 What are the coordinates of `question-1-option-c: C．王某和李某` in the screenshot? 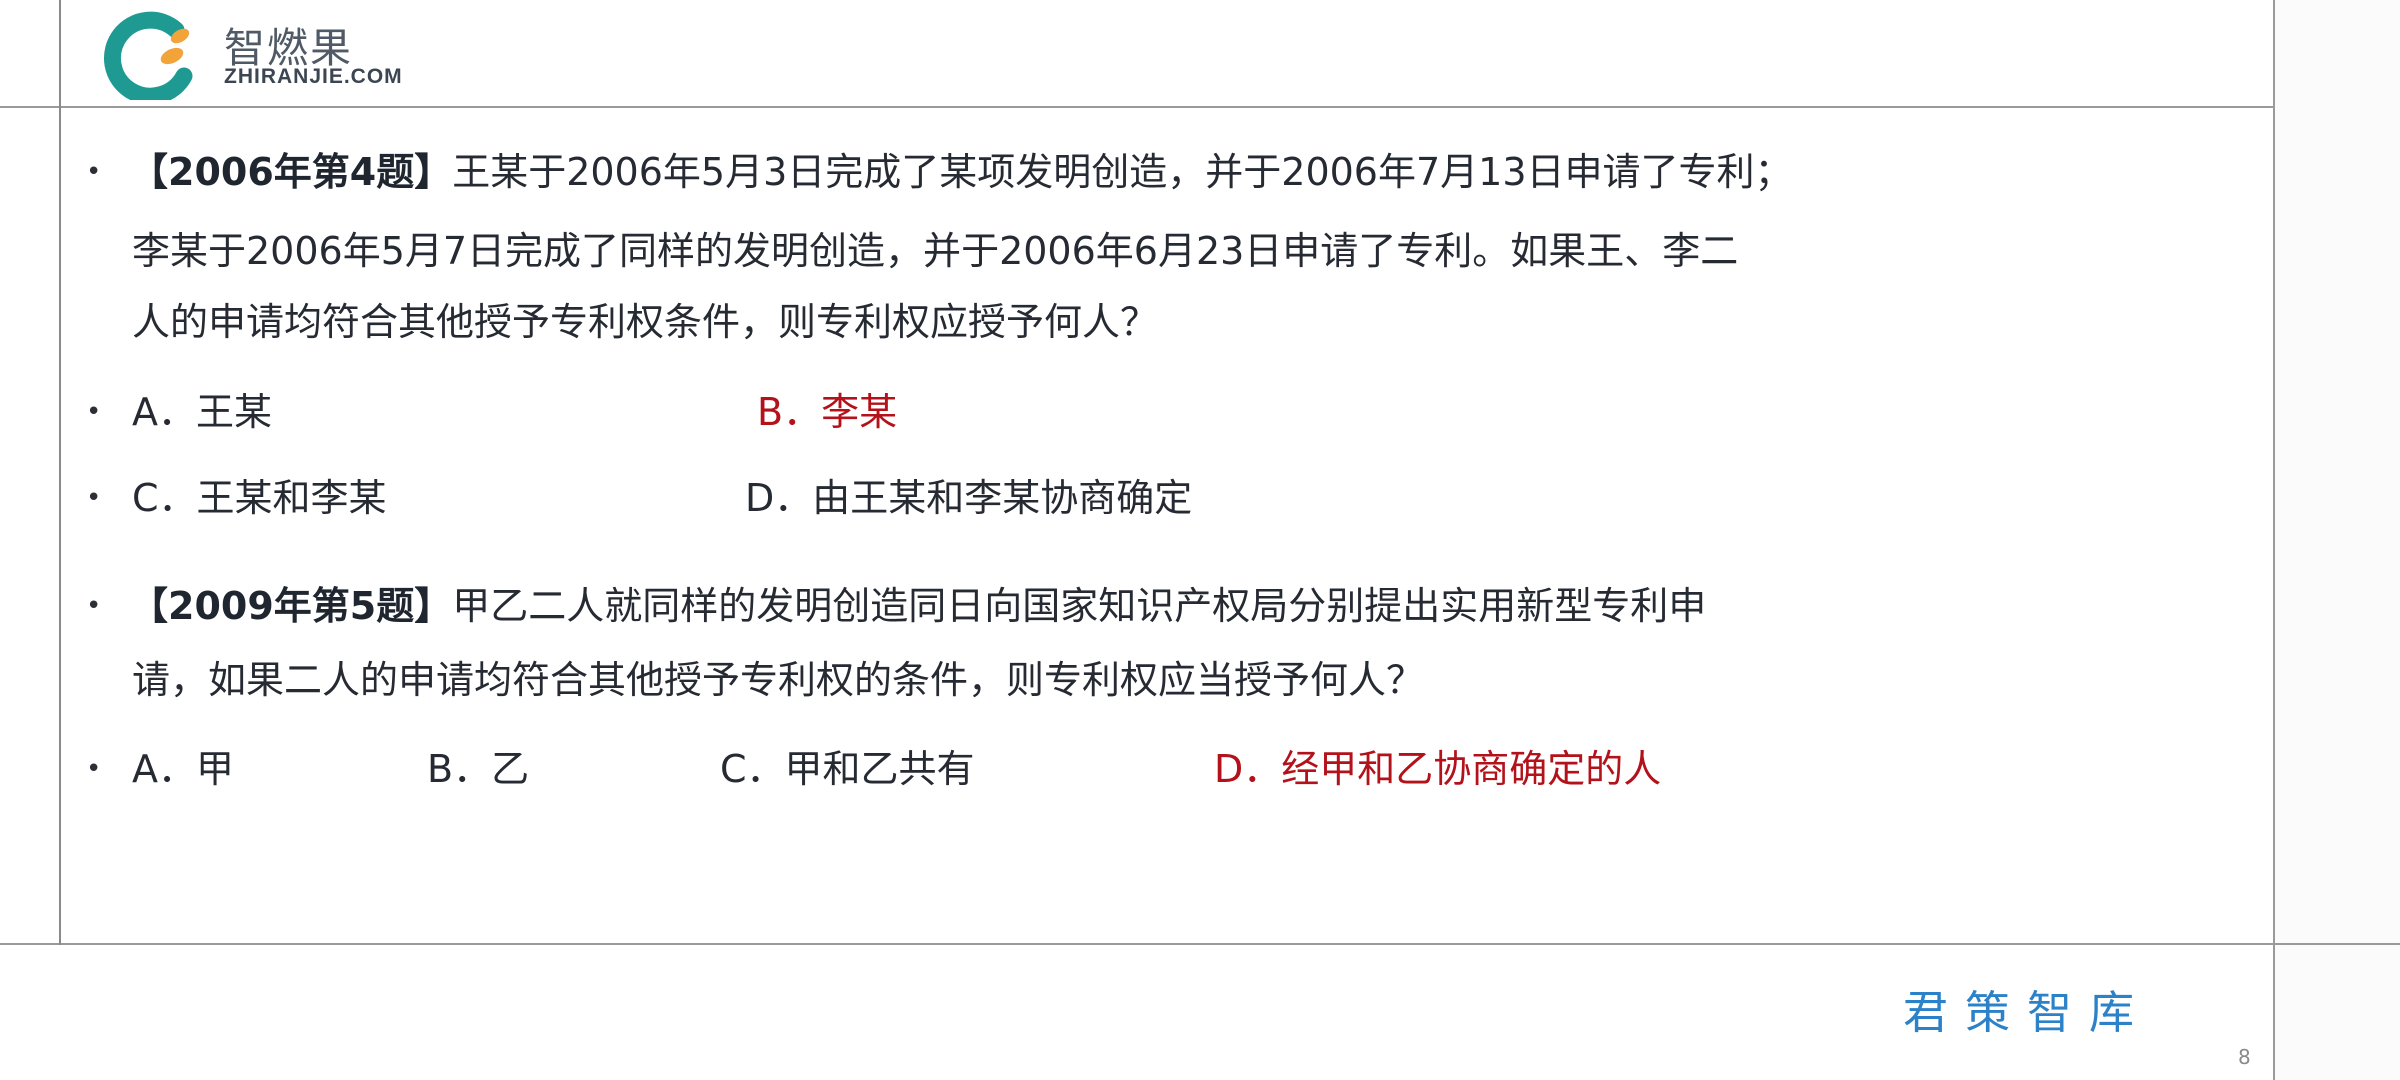 It's located at (259, 498).